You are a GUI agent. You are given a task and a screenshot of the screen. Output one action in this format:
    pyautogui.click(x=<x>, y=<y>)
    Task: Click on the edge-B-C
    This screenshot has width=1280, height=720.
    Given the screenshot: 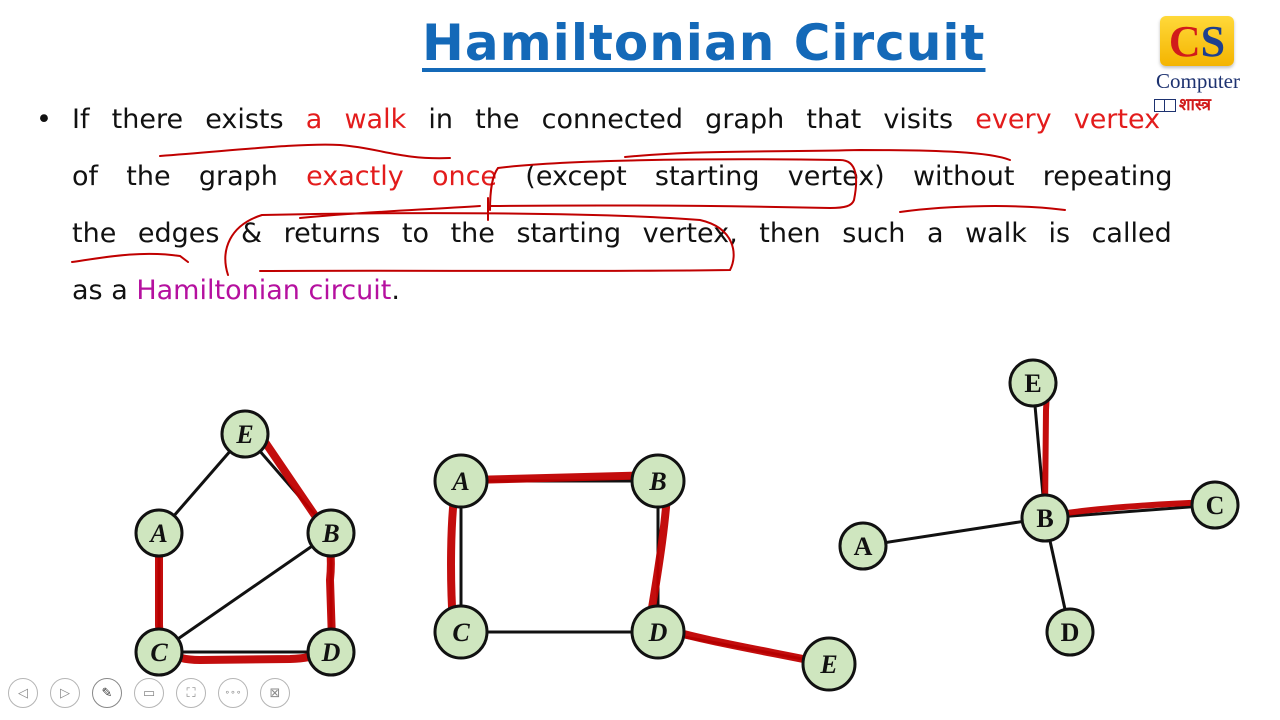 What is the action you would take?
    pyautogui.click(x=245, y=592)
    